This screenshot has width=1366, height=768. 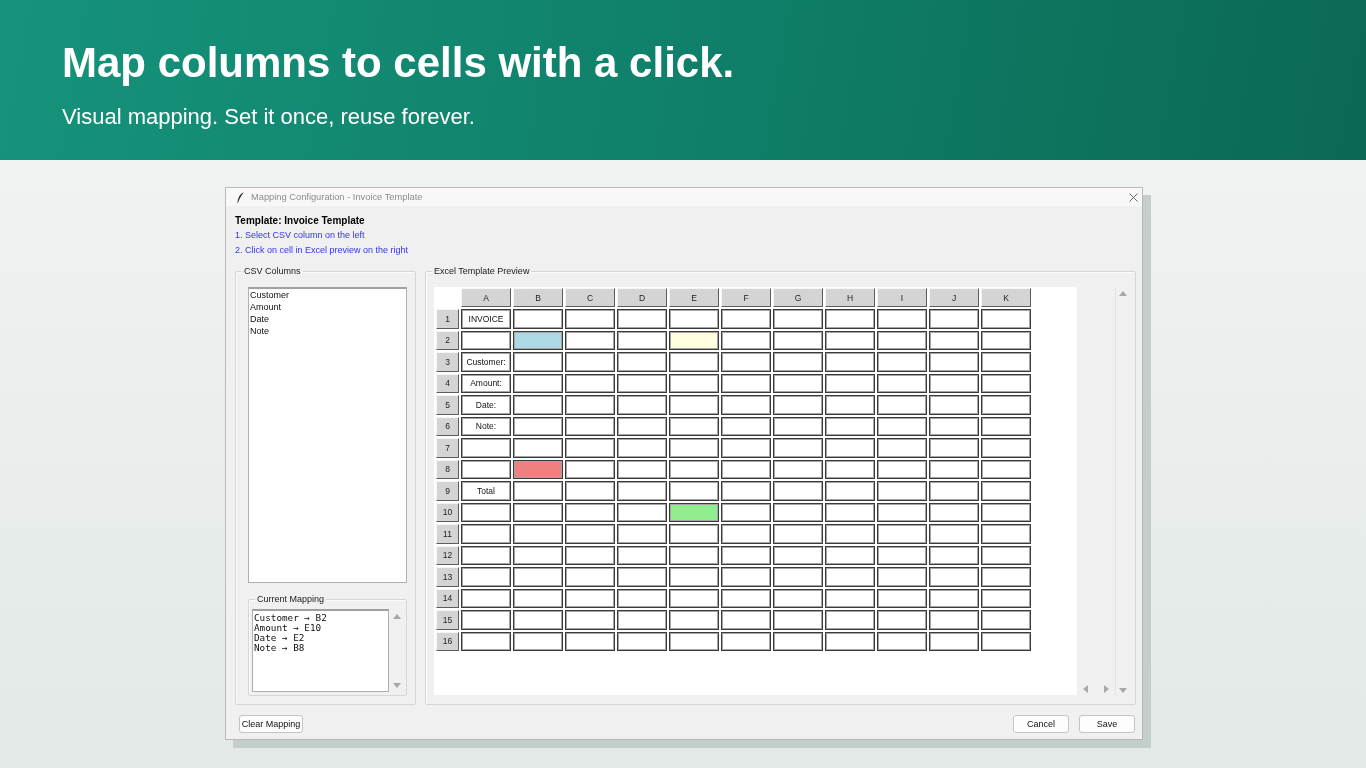 What do you see at coordinates (1133, 197) in the screenshot?
I see `close-icon` at bounding box center [1133, 197].